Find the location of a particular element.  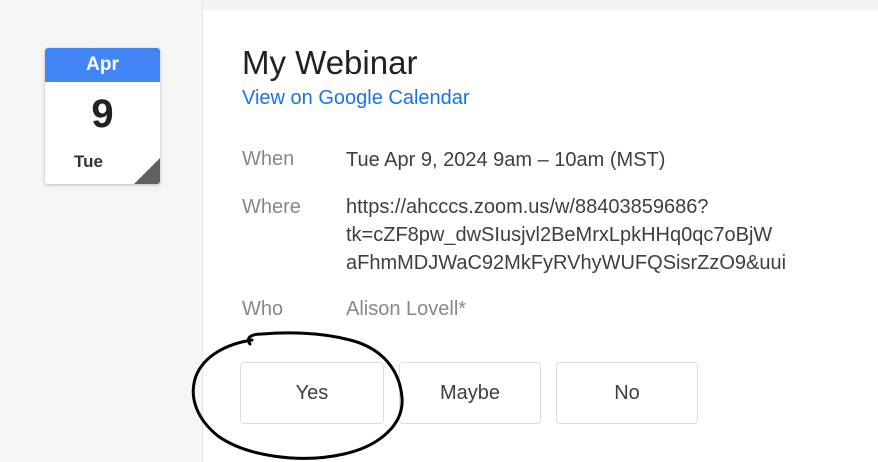

who-label: Who is located at coordinates (263, 309).